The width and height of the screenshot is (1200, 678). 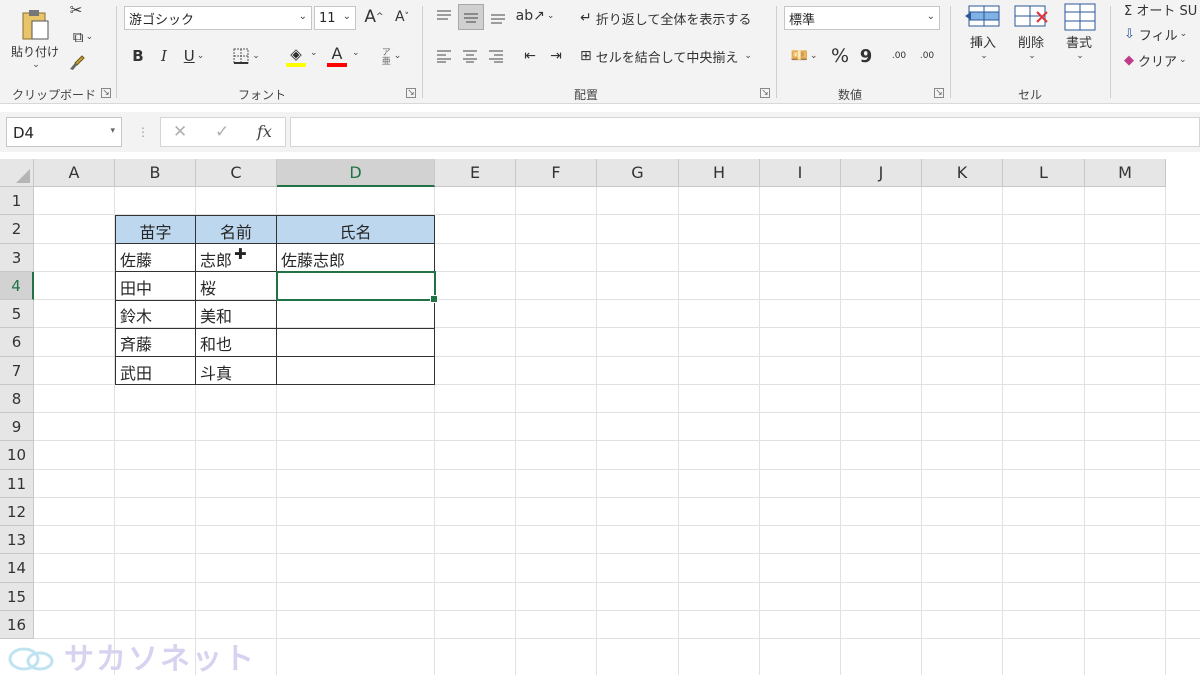 What do you see at coordinates (236, 229) in the screenshot?
I see `table-header-cell: 名前` at bounding box center [236, 229].